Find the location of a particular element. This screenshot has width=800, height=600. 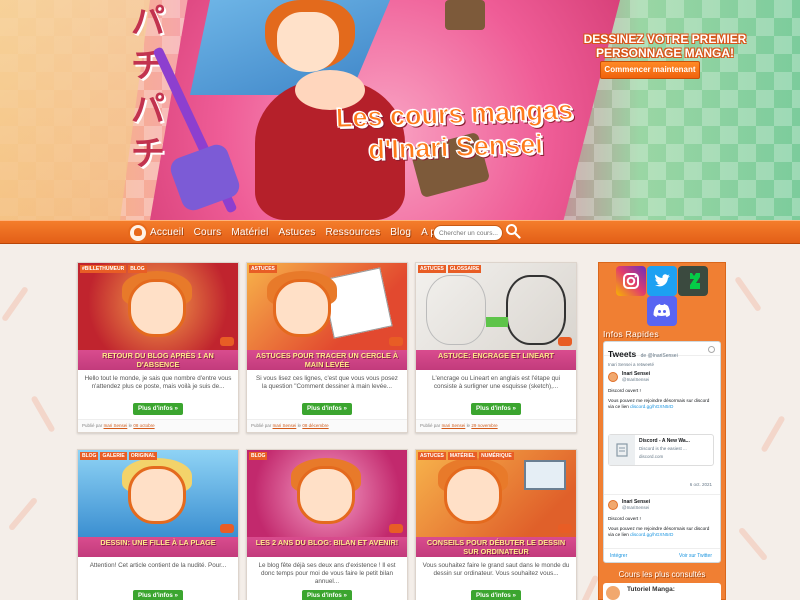

post-tag: #BILLETHUMEUR is located at coordinates (103, 269).